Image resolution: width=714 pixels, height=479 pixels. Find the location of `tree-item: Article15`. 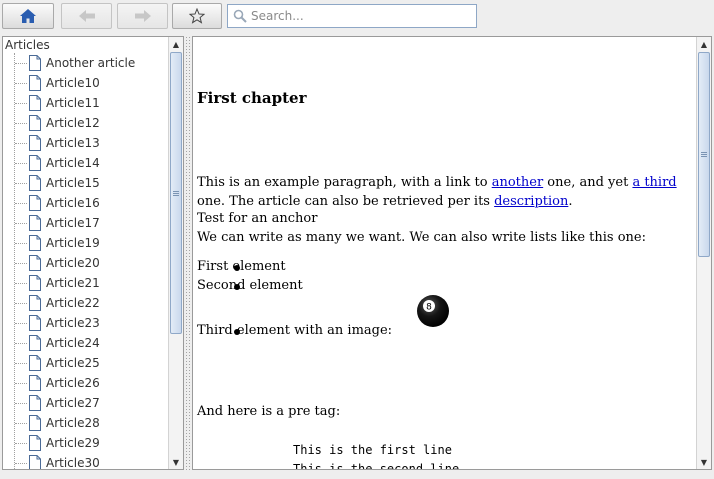

tree-item: Article15 is located at coordinates (57, 183).